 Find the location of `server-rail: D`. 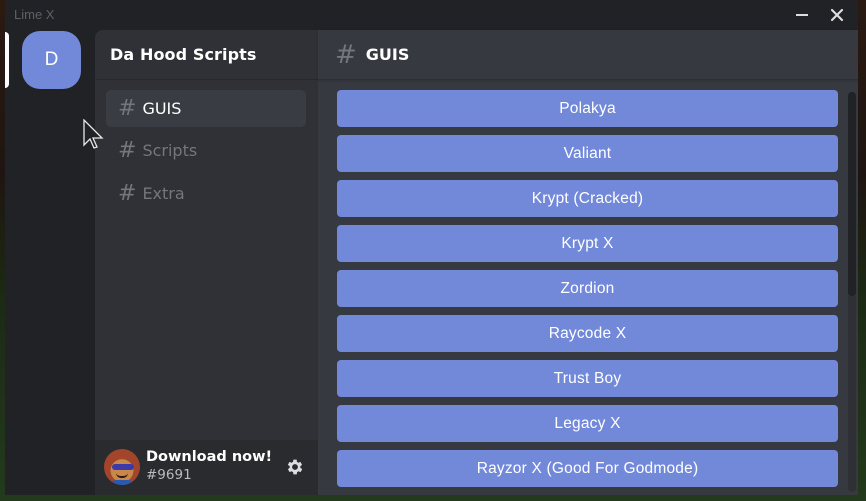

server-rail: D is located at coordinates (50, 262).